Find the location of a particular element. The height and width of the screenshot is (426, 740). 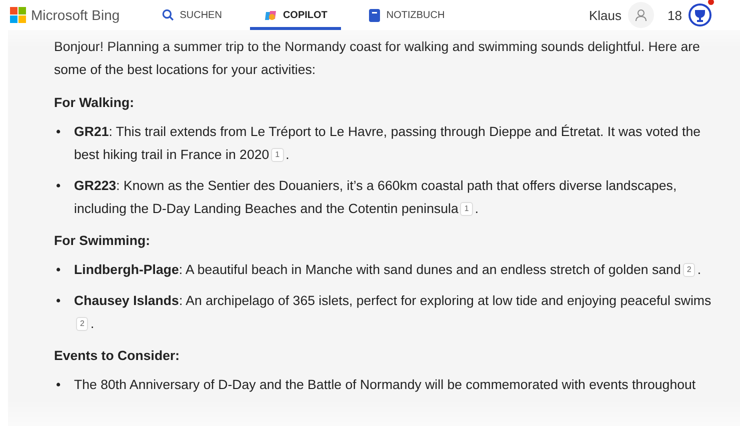

points-count: 18 is located at coordinates (675, 15).